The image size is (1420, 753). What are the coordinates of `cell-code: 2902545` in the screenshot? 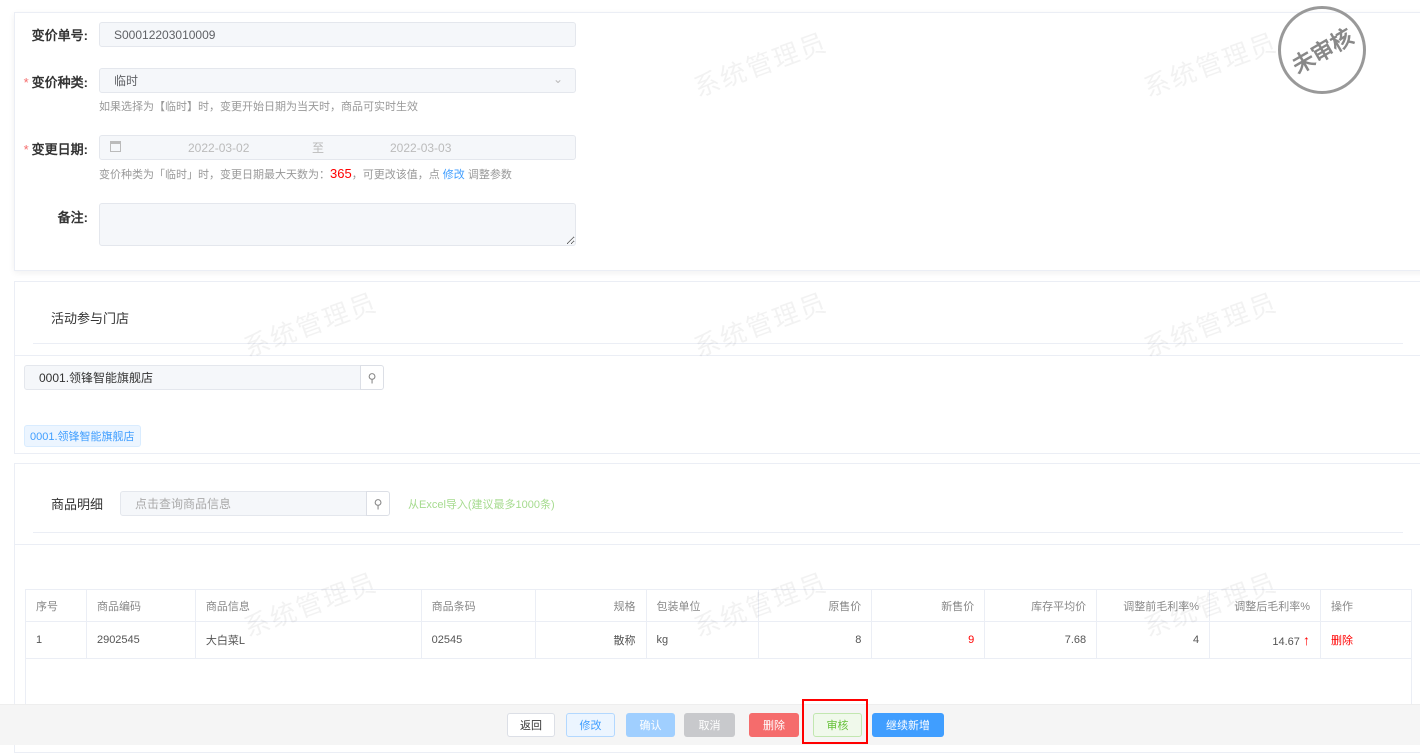 It's located at (140, 640).